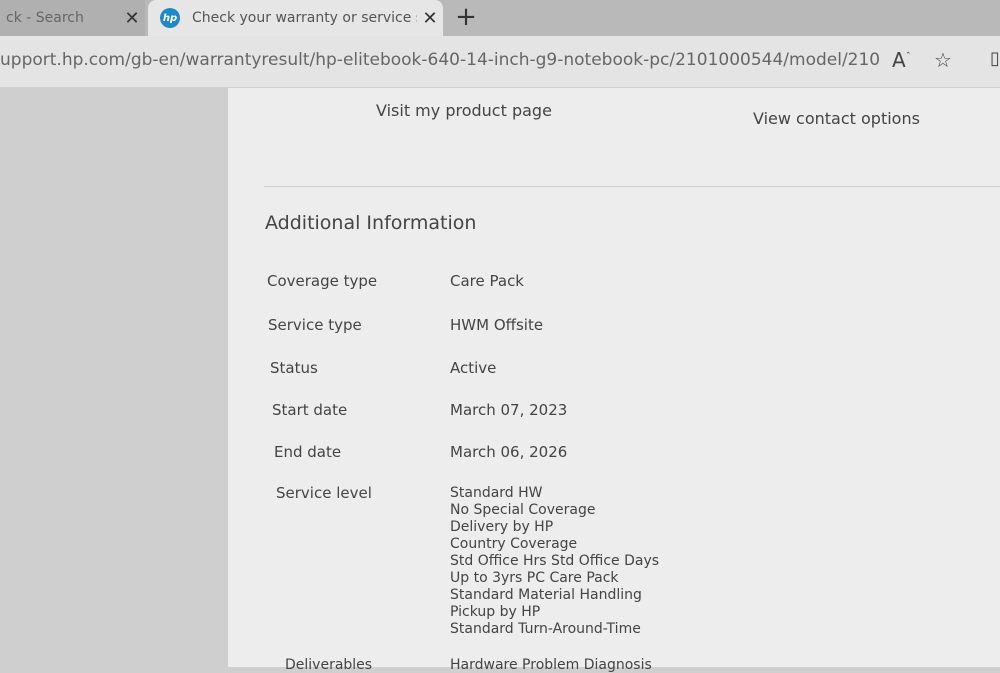  What do you see at coordinates (534, 578) in the screenshot?
I see `list-item: Up to 3yrs PC Care Pack` at bounding box center [534, 578].